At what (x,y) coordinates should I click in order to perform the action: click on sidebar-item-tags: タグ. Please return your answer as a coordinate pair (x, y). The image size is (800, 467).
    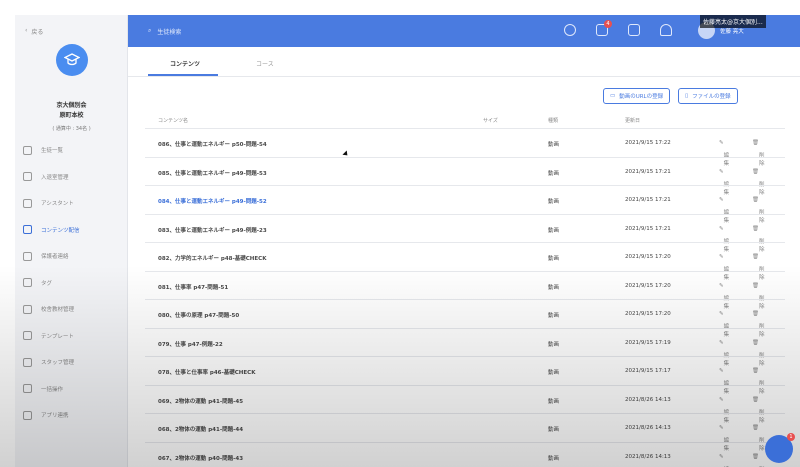
    Looking at the image, I should click on (71, 283).